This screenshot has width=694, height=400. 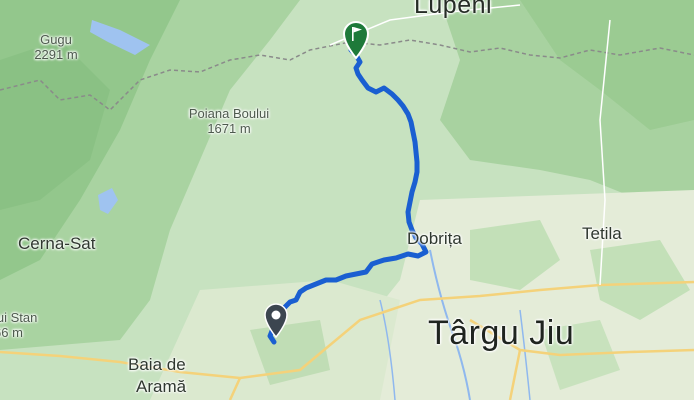 What do you see at coordinates (453, 9) in the screenshot?
I see `place-label-lupeni: Lupeni` at bounding box center [453, 9].